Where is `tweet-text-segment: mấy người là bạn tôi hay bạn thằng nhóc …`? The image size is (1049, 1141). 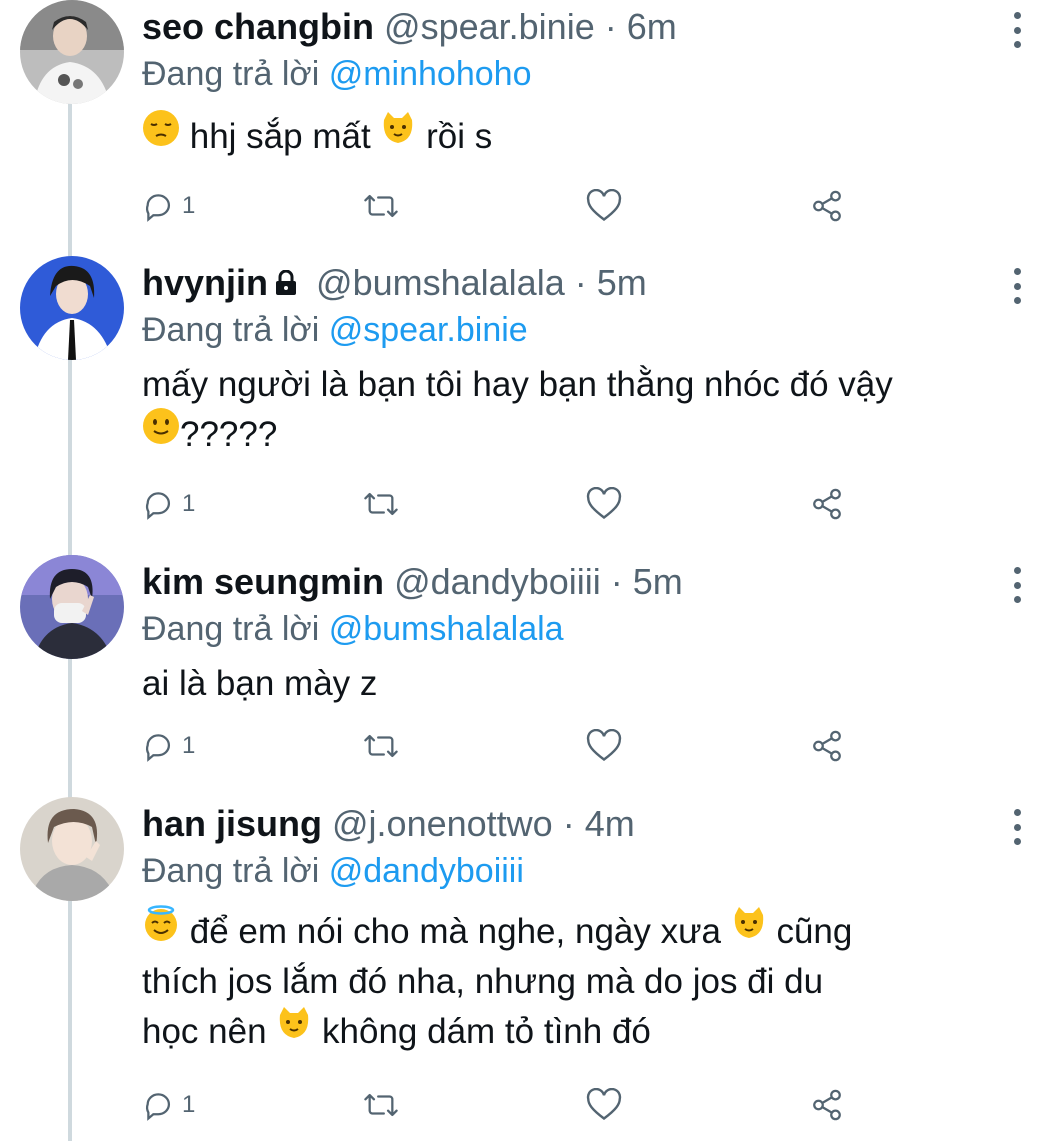 tweet-text-segment: mấy người là bạn tôi hay bạn thằng nhóc … is located at coordinates (517, 384).